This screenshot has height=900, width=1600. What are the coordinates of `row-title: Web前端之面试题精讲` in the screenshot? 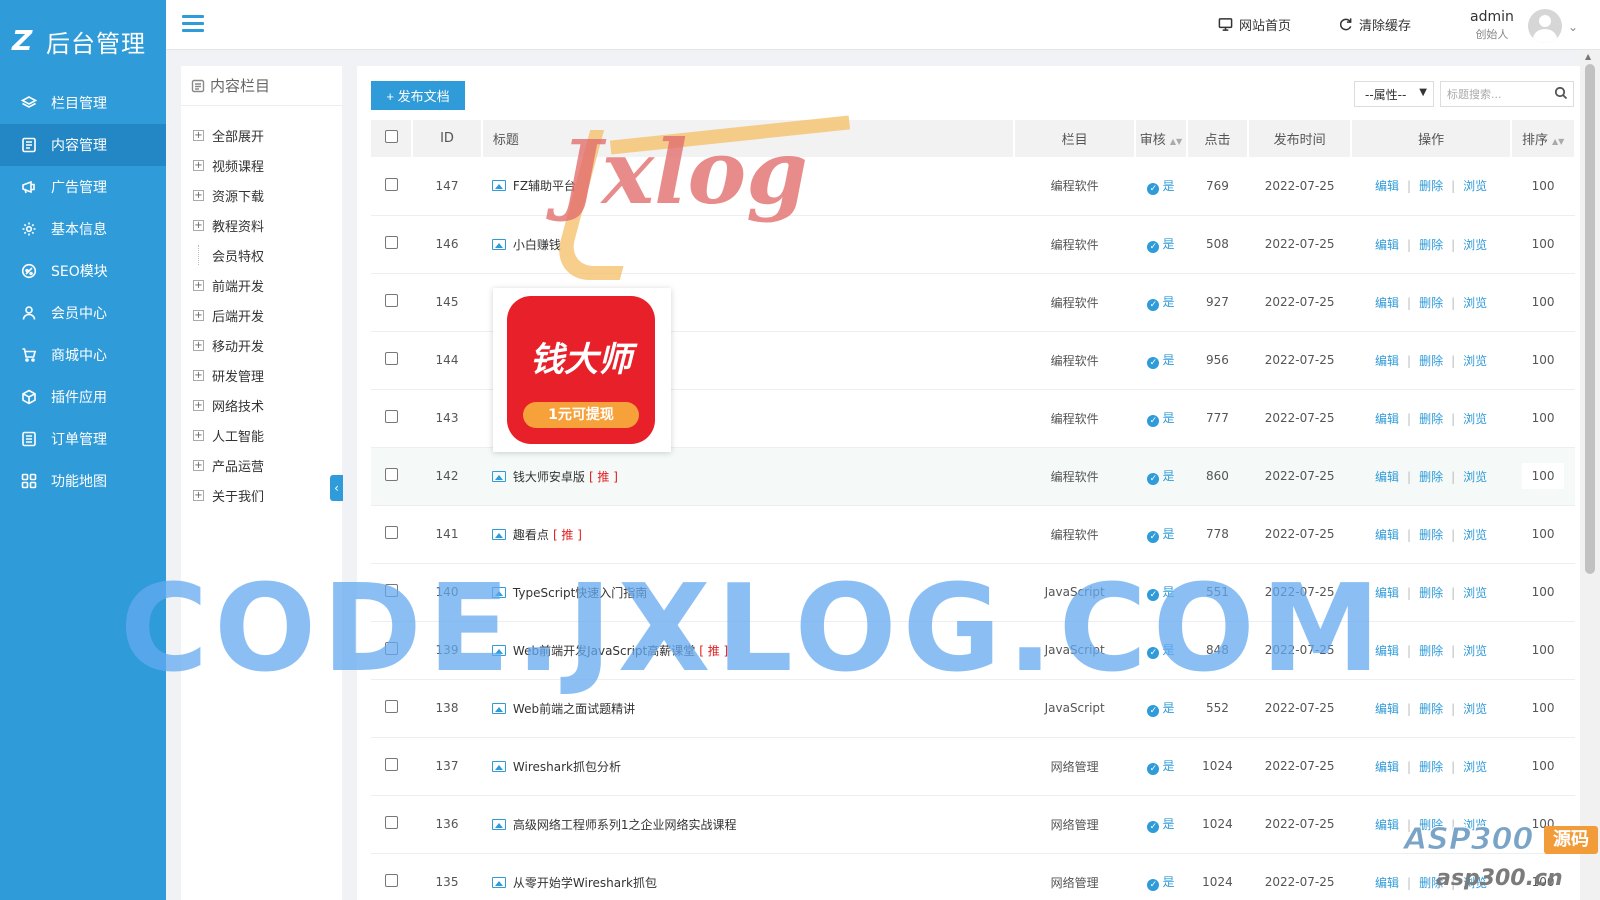 It's located at (574, 709).